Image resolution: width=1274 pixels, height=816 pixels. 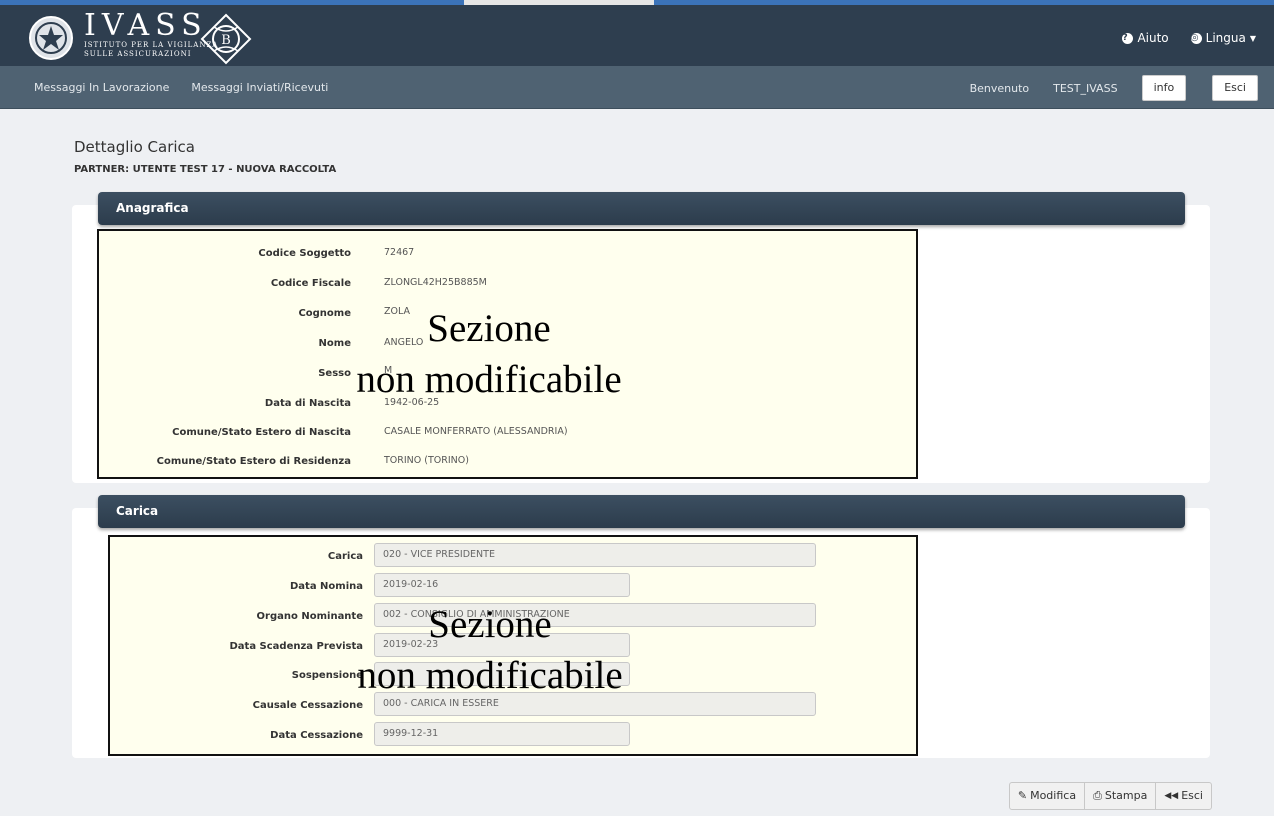 What do you see at coordinates (138, 54) in the screenshot?
I see `logo-line-2: SULLE ASSICURAZIONI` at bounding box center [138, 54].